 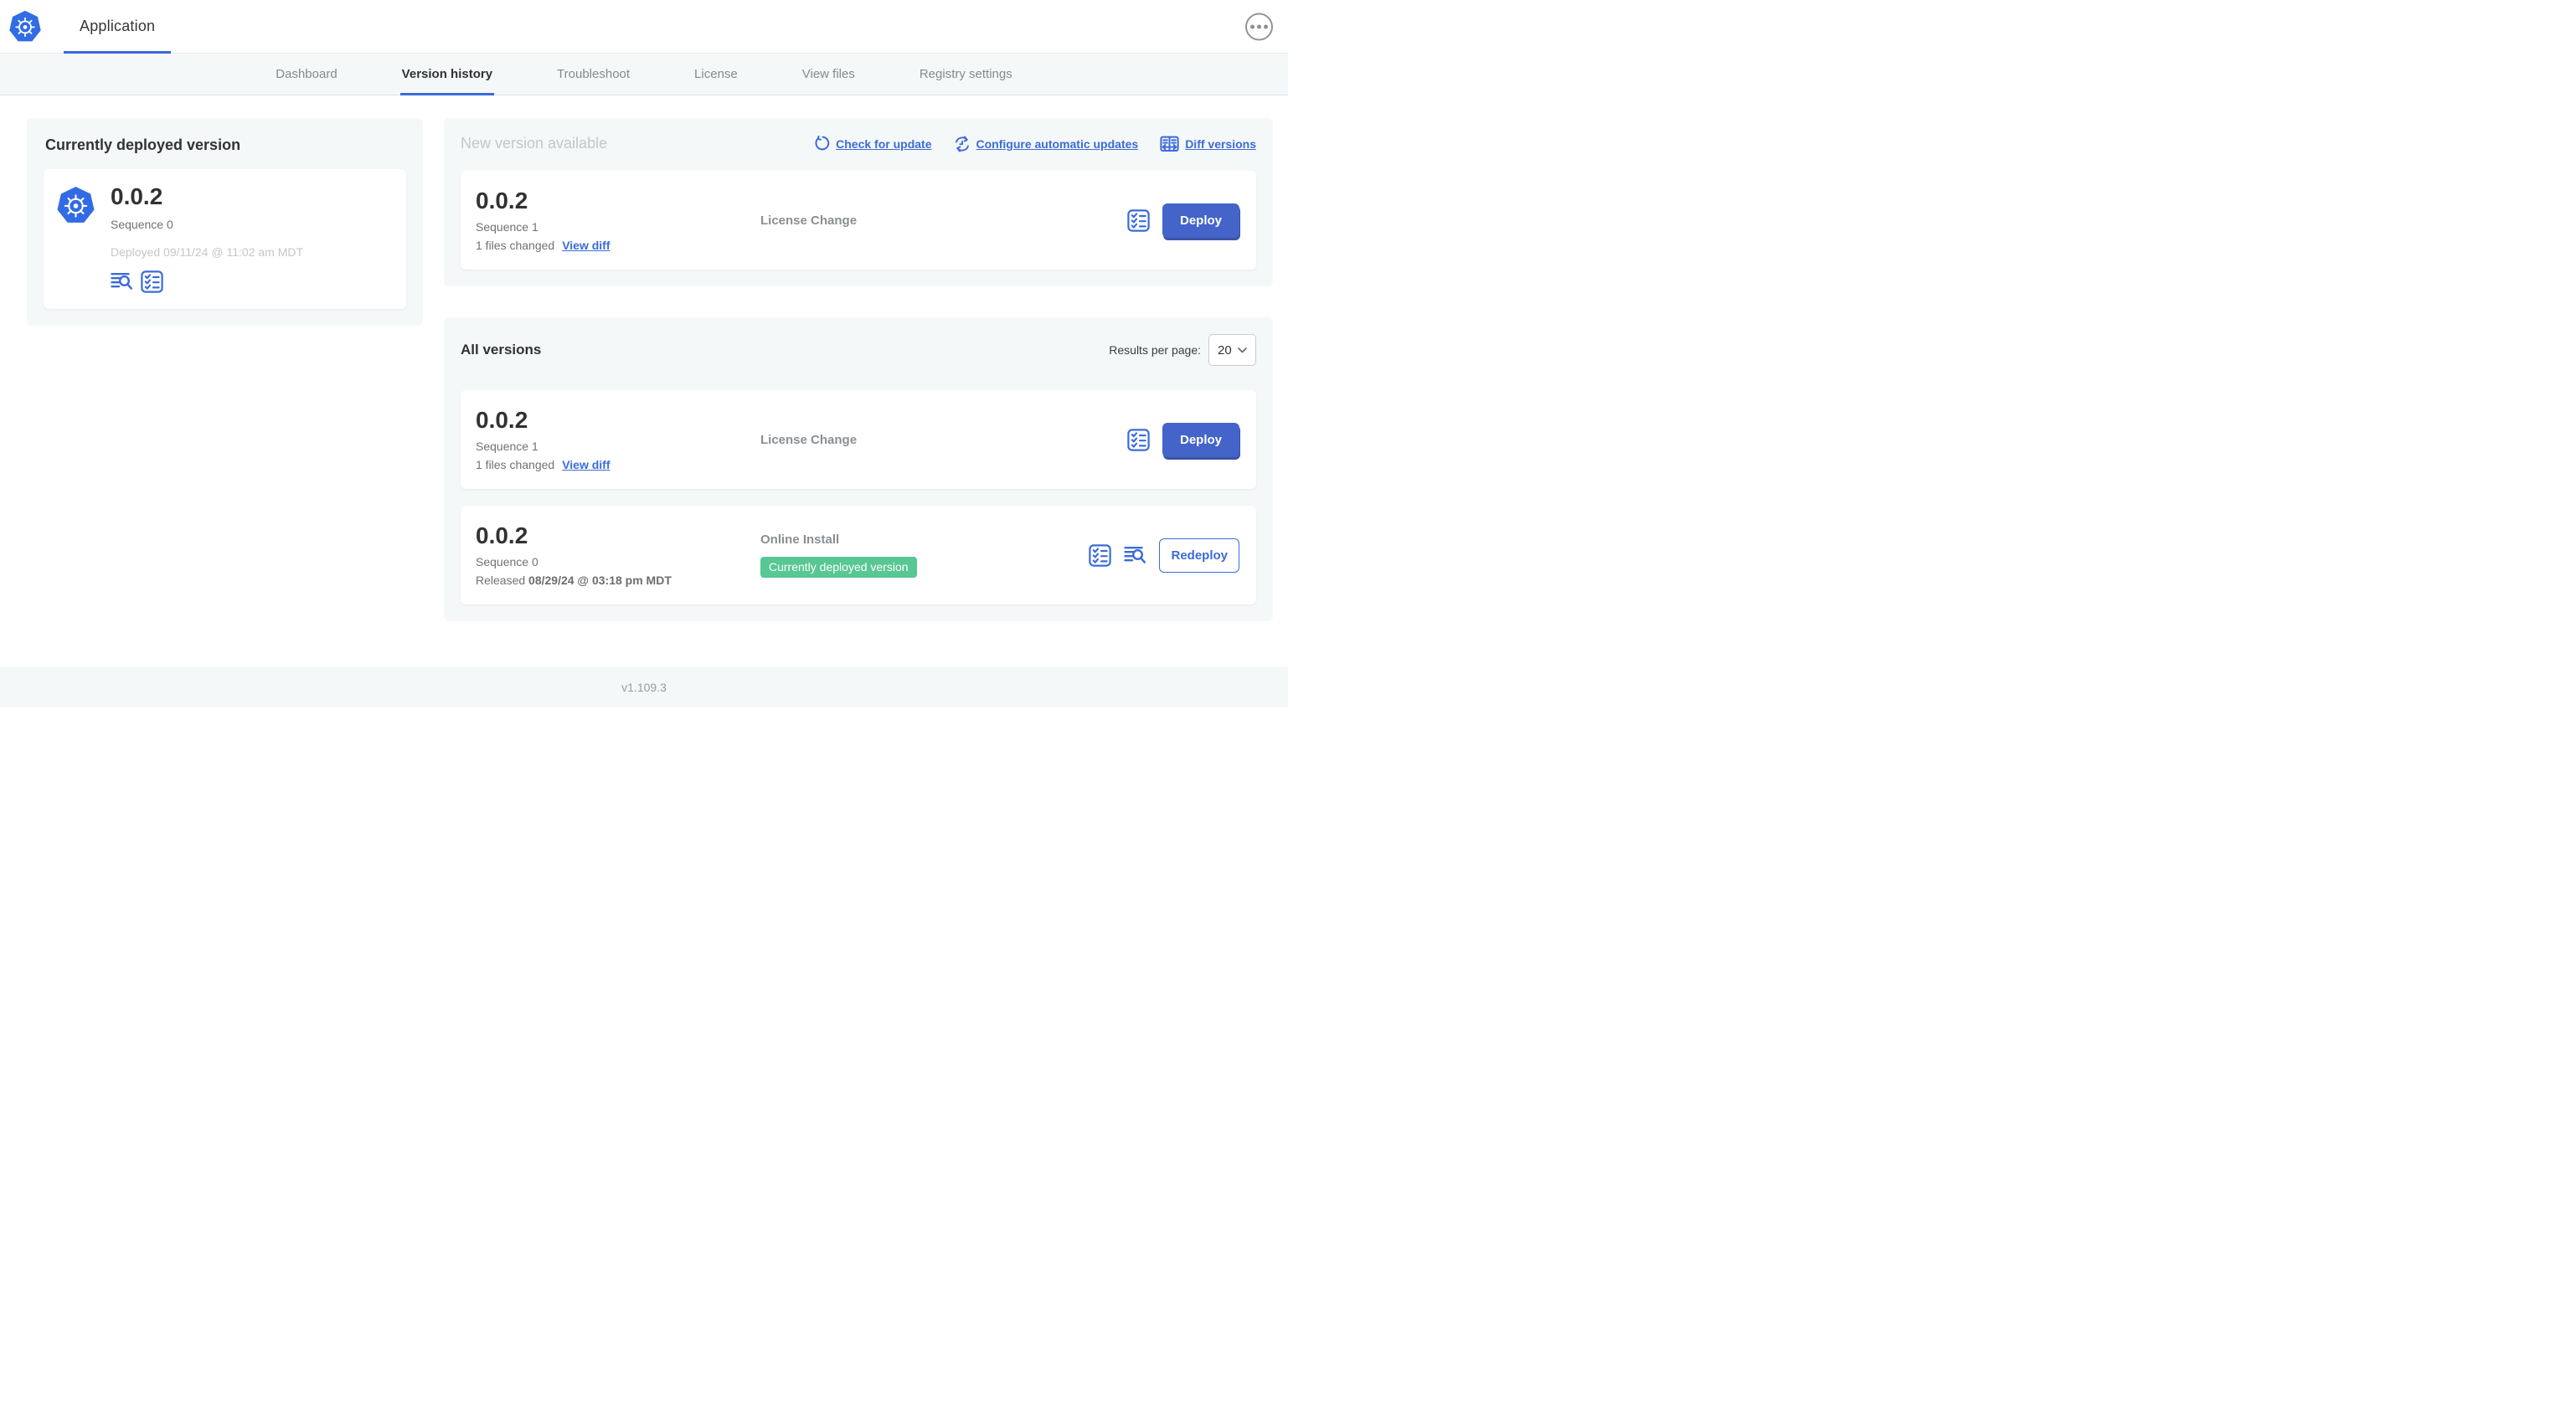 I want to click on refresh-icon, so click(x=822, y=143).